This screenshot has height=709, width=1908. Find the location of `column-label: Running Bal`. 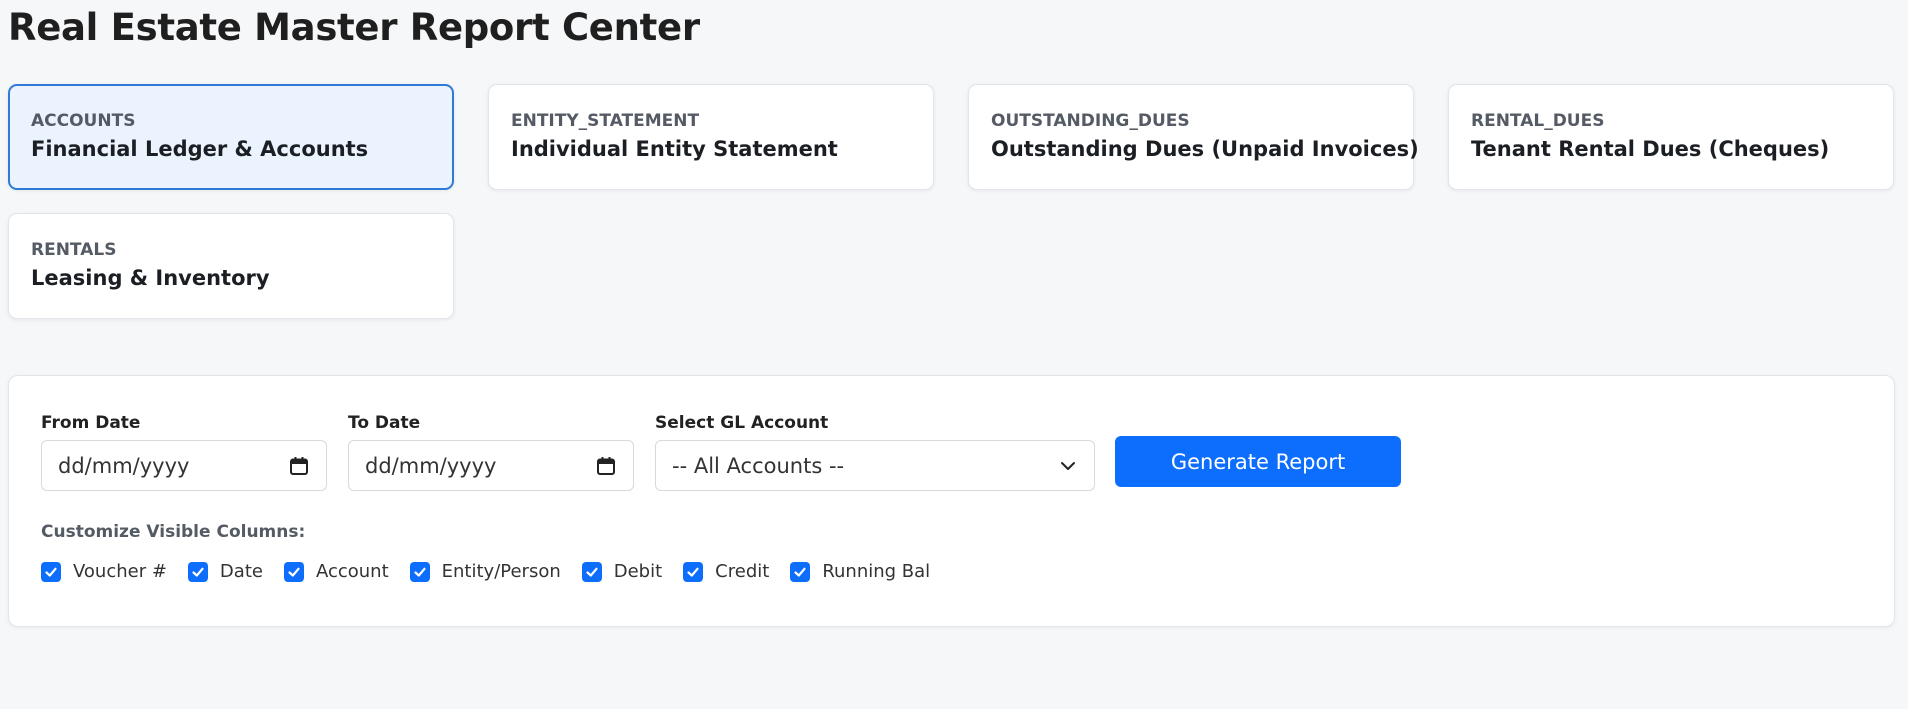

column-label: Running Bal is located at coordinates (876, 571).